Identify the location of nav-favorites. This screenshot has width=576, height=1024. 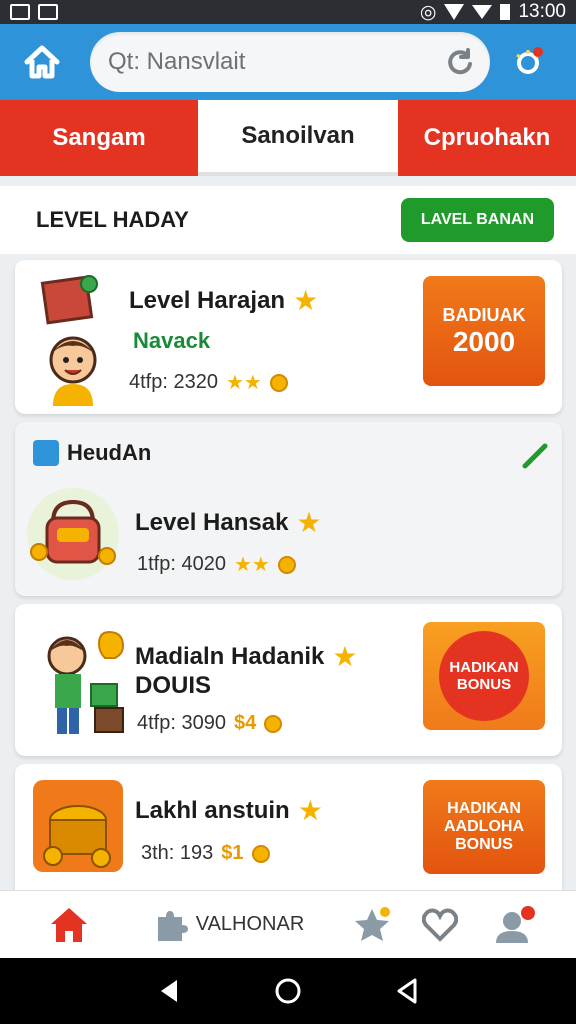
(372, 925).